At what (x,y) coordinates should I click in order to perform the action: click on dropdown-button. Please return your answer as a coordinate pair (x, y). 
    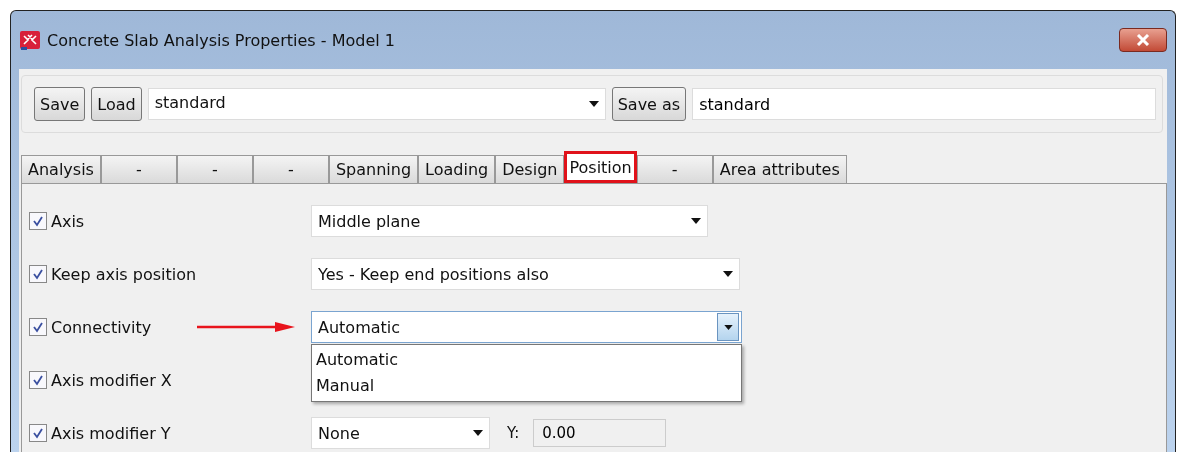
    Looking at the image, I should click on (728, 327).